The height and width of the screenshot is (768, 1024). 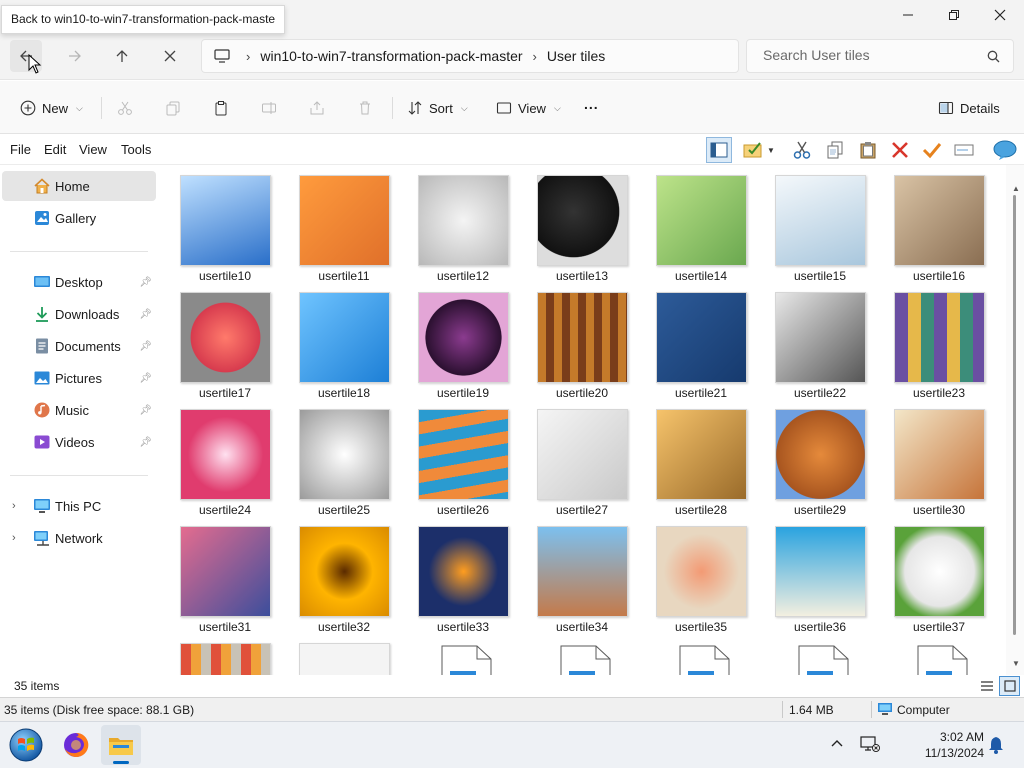 What do you see at coordinates (868, 55) in the screenshot?
I see `search-input` at bounding box center [868, 55].